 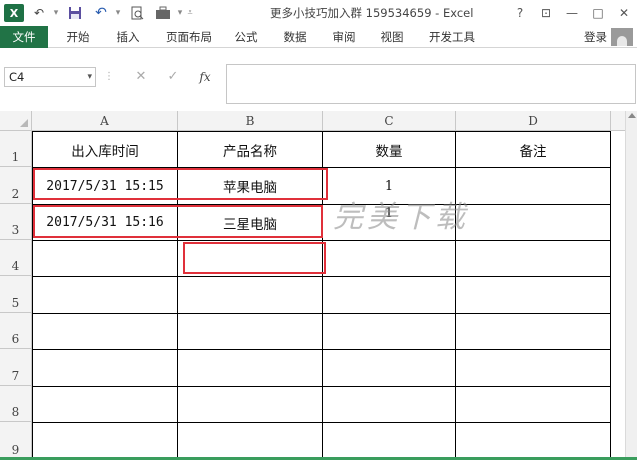 I want to click on tab-developer: 开发工具, so click(x=452, y=37).